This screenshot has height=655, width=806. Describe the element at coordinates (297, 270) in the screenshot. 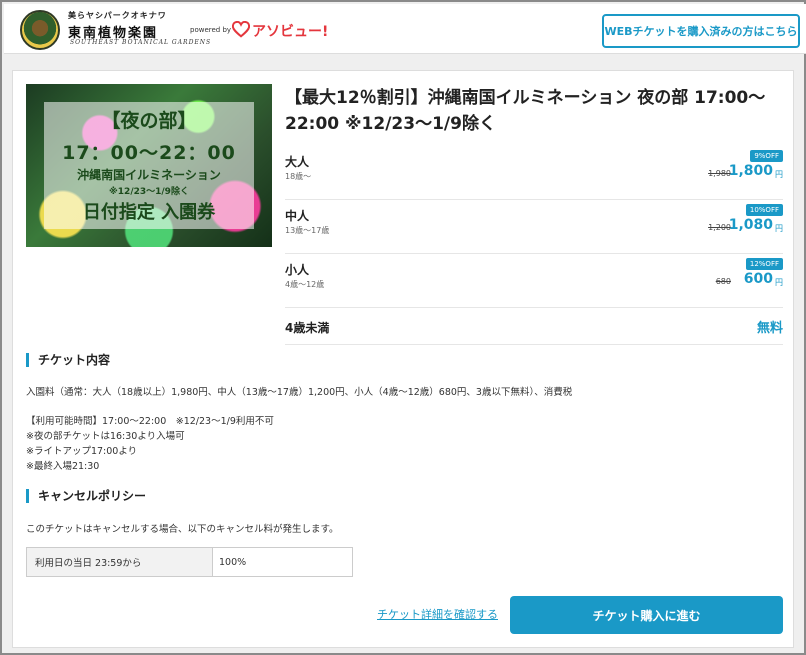

I see `price-label: 小人` at that location.